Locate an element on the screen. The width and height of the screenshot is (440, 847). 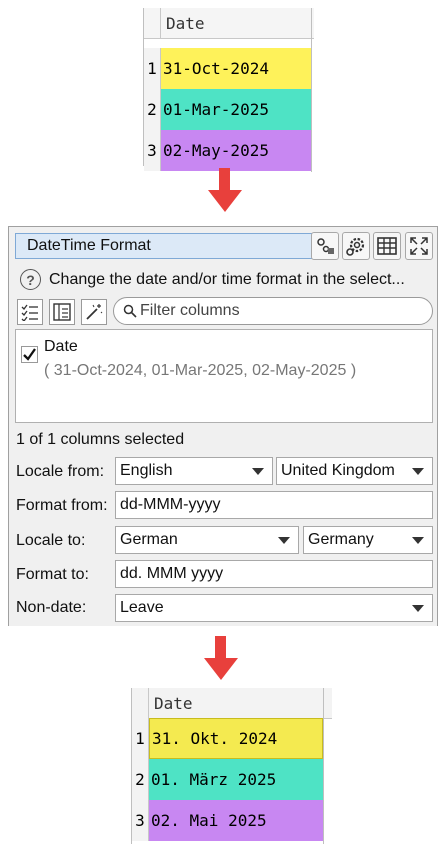
locale-from-country-value: United Kingdom is located at coordinates (338, 470).